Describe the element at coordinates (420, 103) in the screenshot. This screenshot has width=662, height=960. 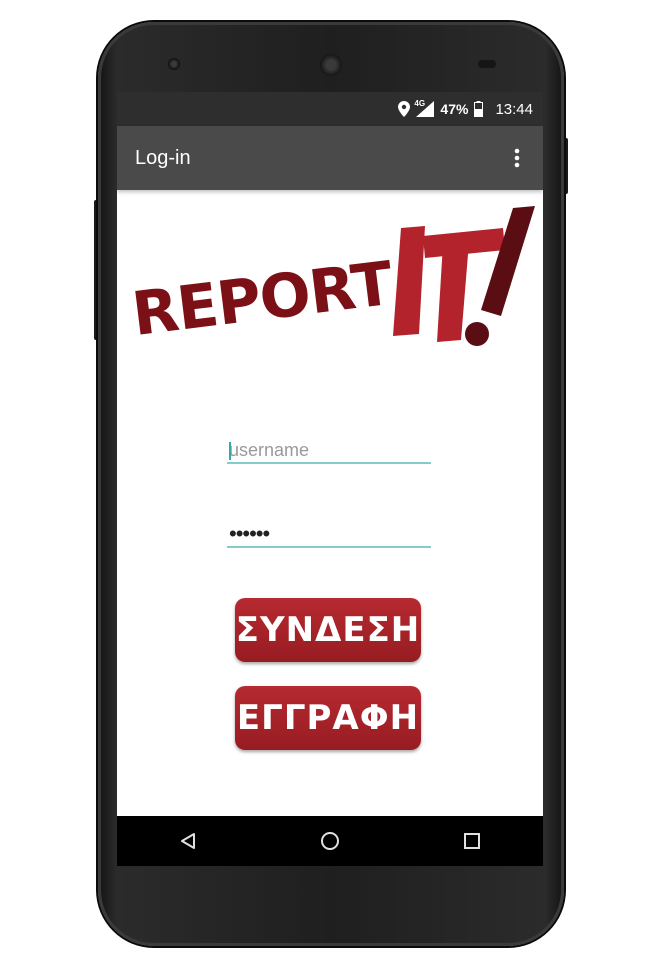
I see `network-type: 4G` at that location.